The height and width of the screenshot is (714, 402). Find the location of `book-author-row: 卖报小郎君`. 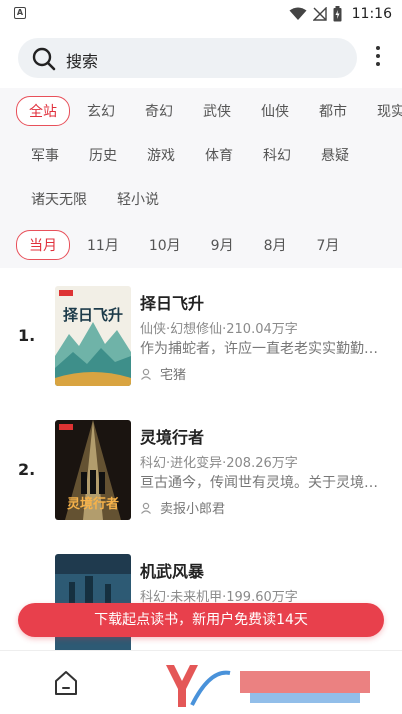

book-author-row: 卖报小郎君 is located at coordinates (182, 507).